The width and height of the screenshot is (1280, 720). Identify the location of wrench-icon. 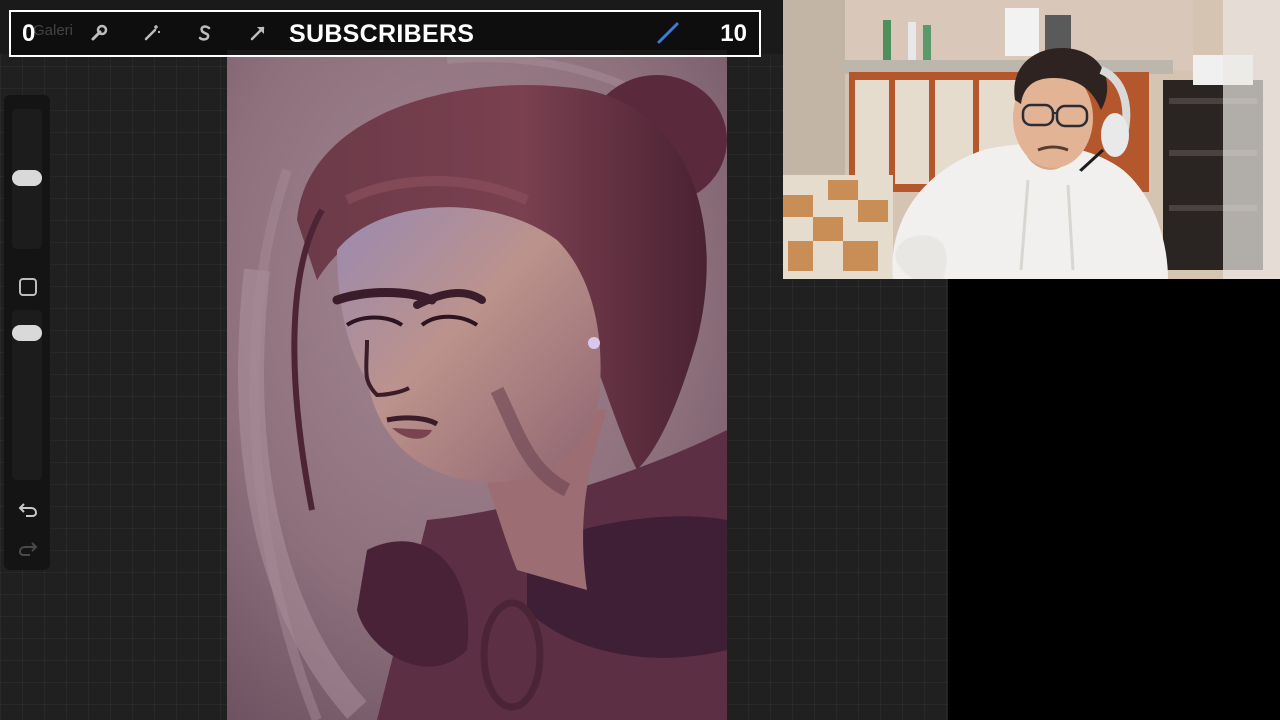
(99, 33).